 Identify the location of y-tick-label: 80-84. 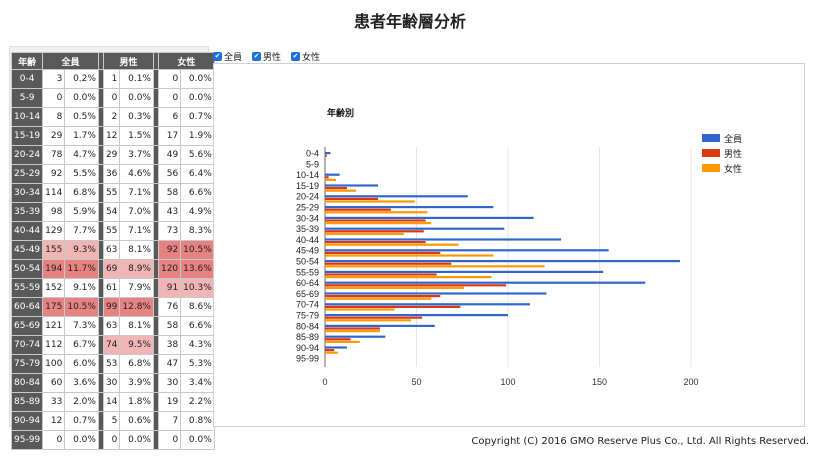
(307, 326).